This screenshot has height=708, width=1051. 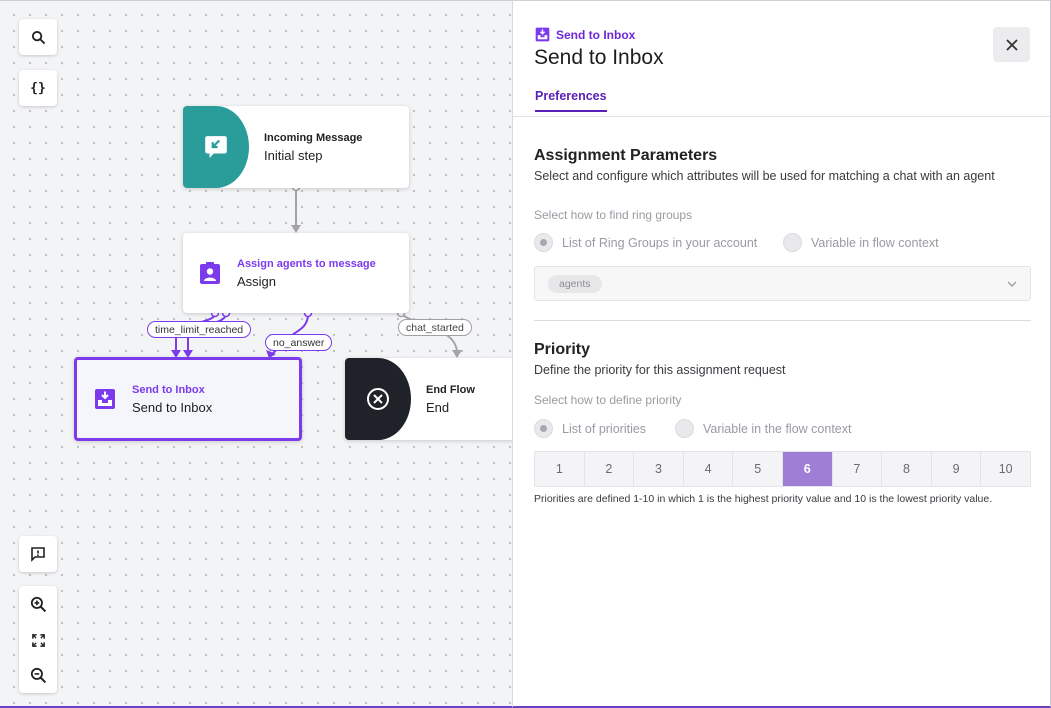 I want to click on tab-divider, so click(x=781, y=116).